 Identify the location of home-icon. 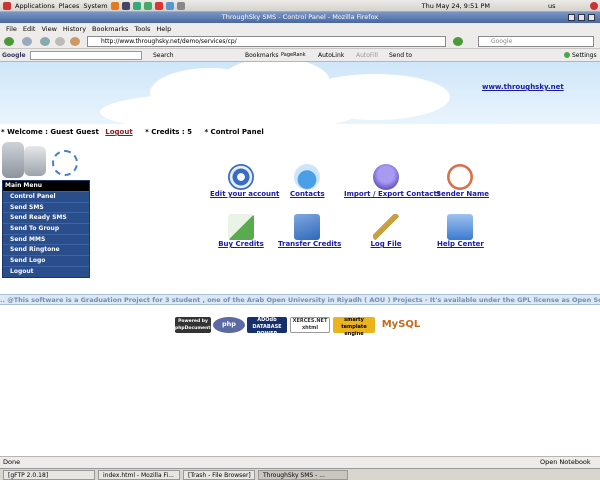
(75, 41).